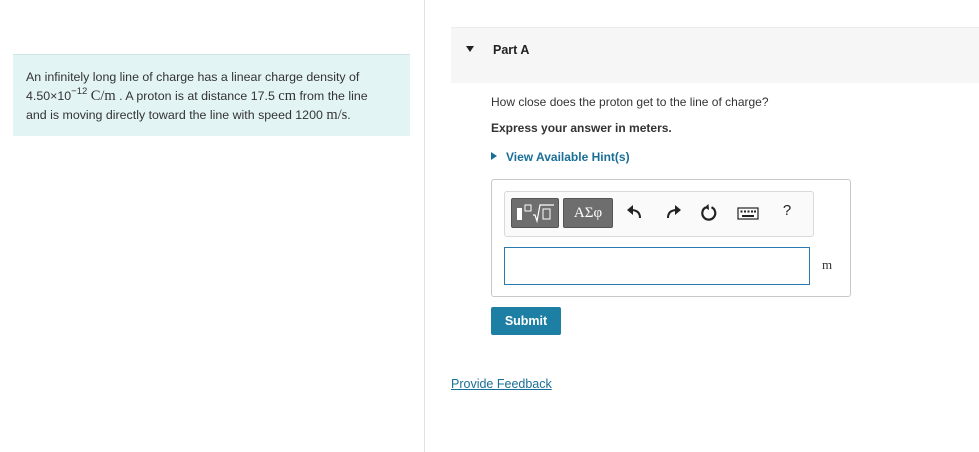 The height and width of the screenshot is (452, 979). I want to click on problem-text-5: ., so click(349, 115).